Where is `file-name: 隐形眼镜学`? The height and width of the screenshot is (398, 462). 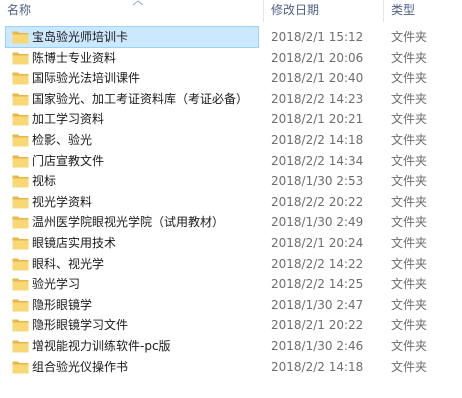 file-name: 隐形眼镜学 is located at coordinates (62, 304).